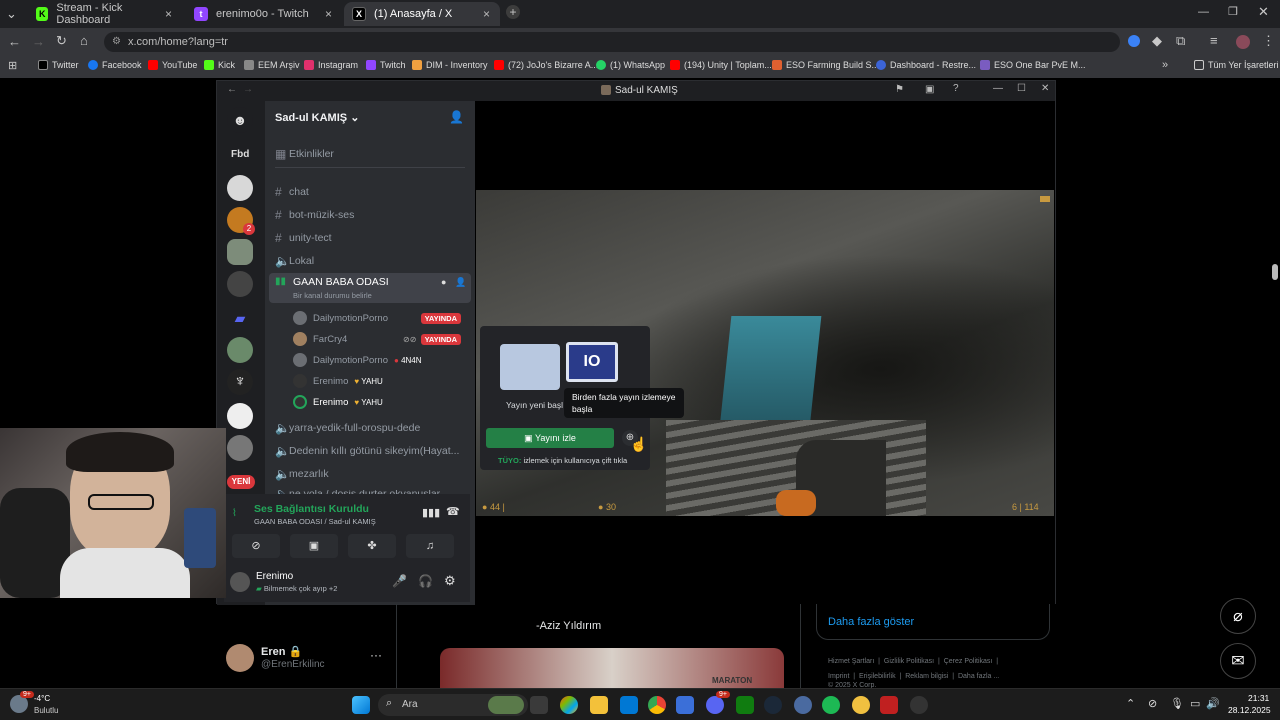  What do you see at coordinates (513, 12) in the screenshot?
I see `new-tab-icon: +` at bounding box center [513, 12].